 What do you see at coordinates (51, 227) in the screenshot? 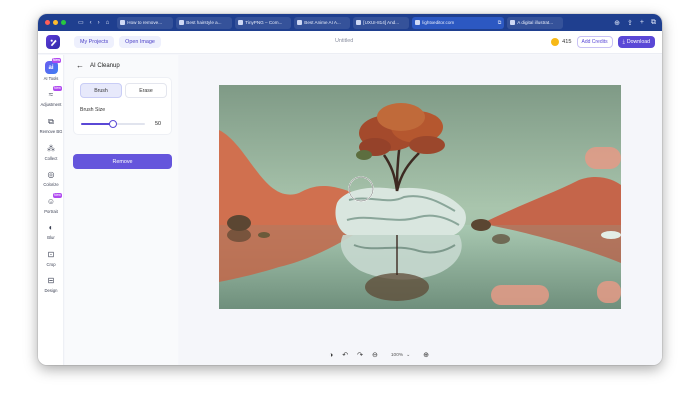
I see `blur-icon: ◐` at bounding box center [51, 227].